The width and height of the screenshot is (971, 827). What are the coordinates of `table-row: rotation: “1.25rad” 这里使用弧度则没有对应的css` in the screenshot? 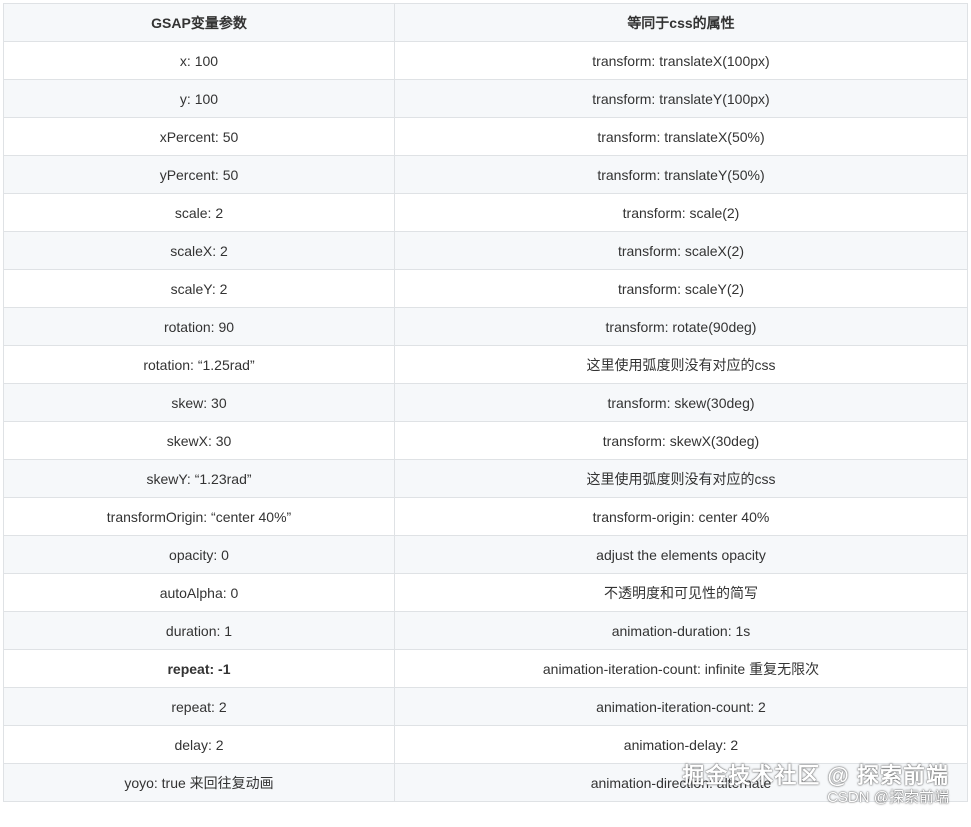 It's located at (485, 364).